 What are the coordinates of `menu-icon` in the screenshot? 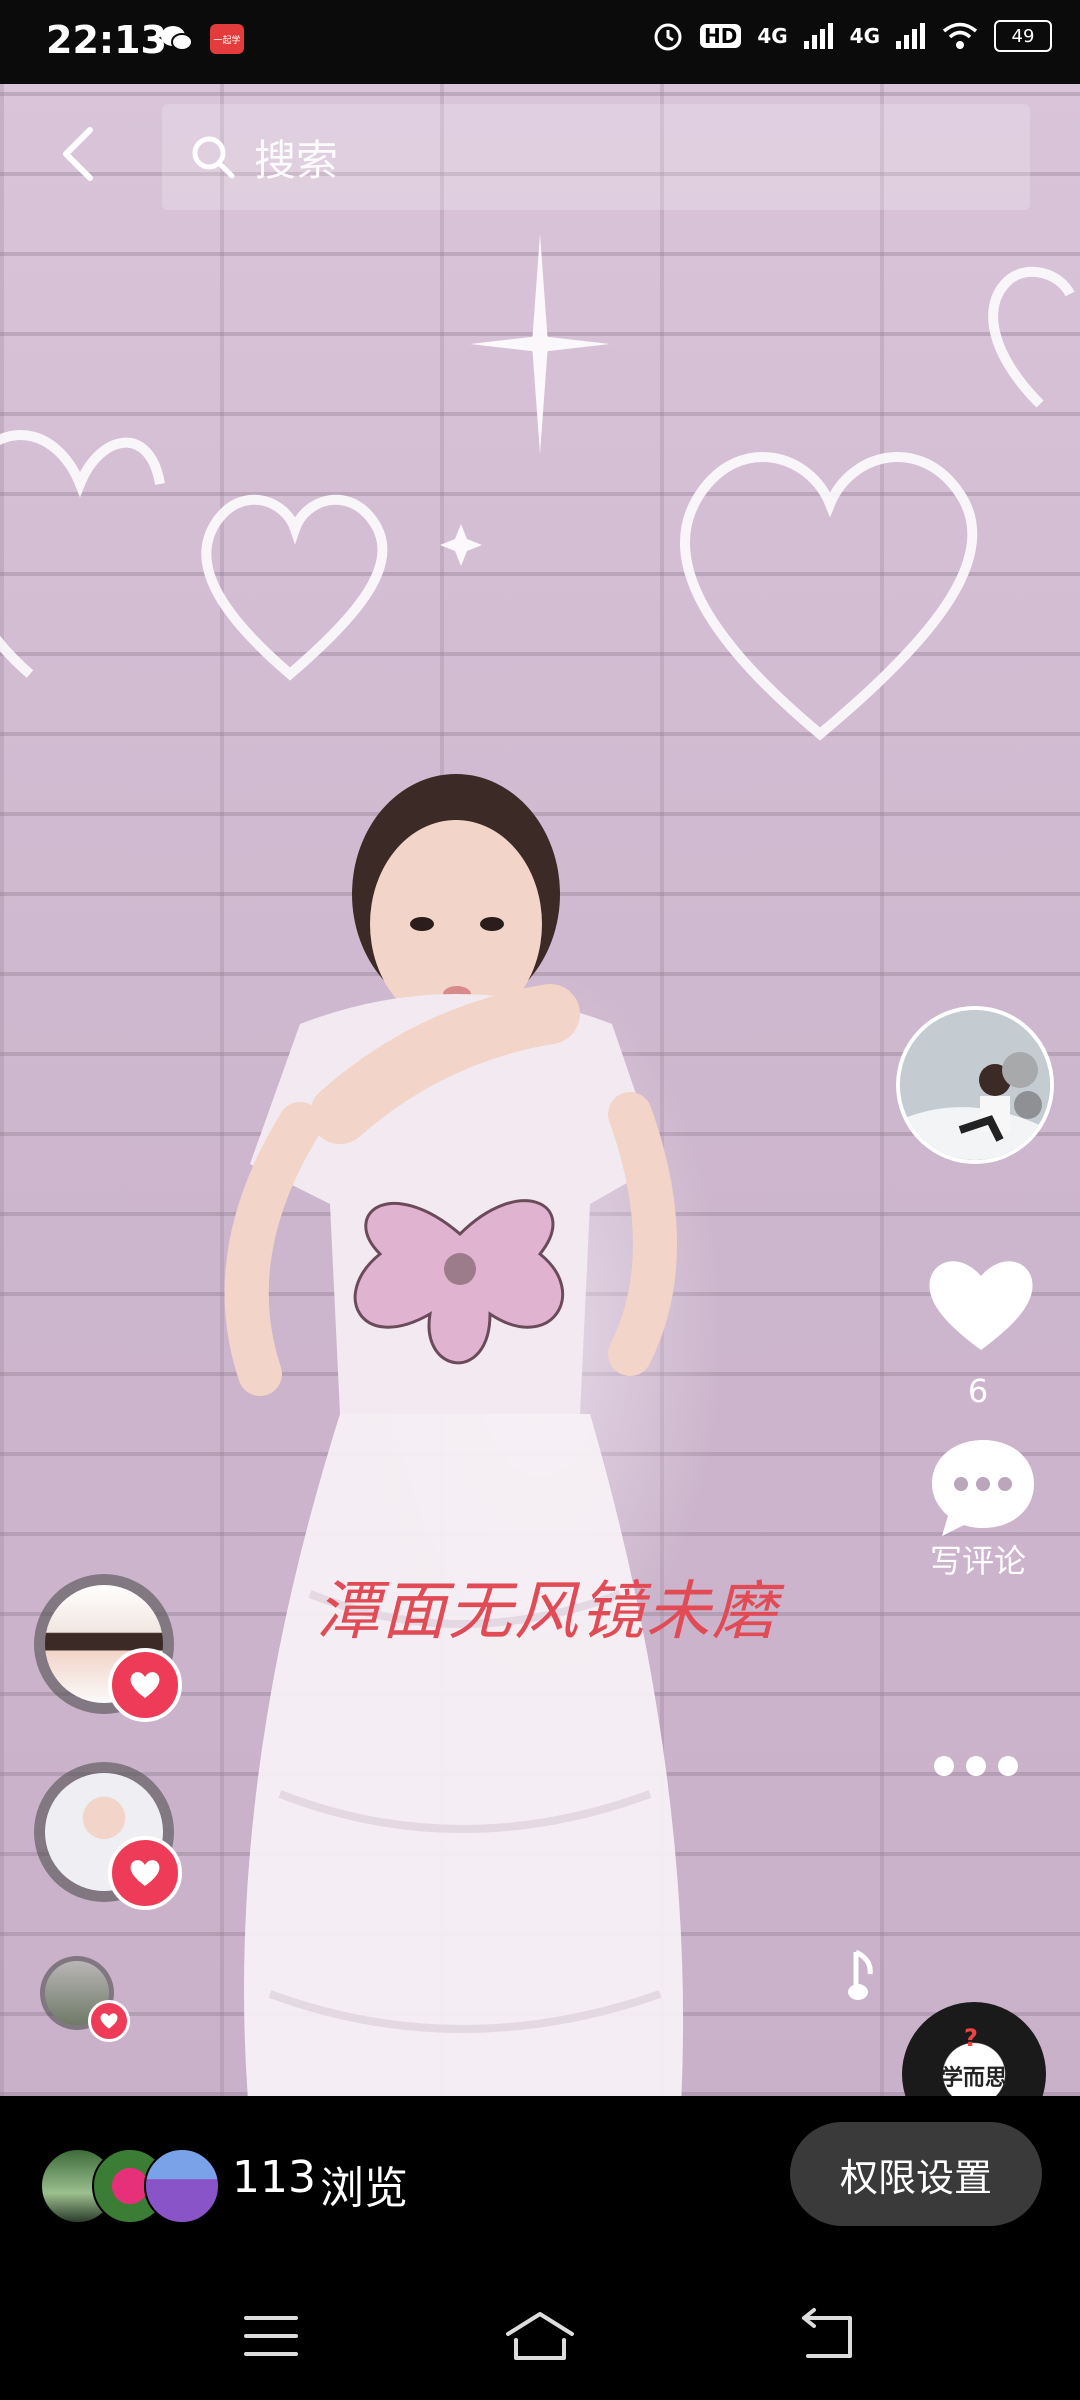 It's located at (271, 2336).